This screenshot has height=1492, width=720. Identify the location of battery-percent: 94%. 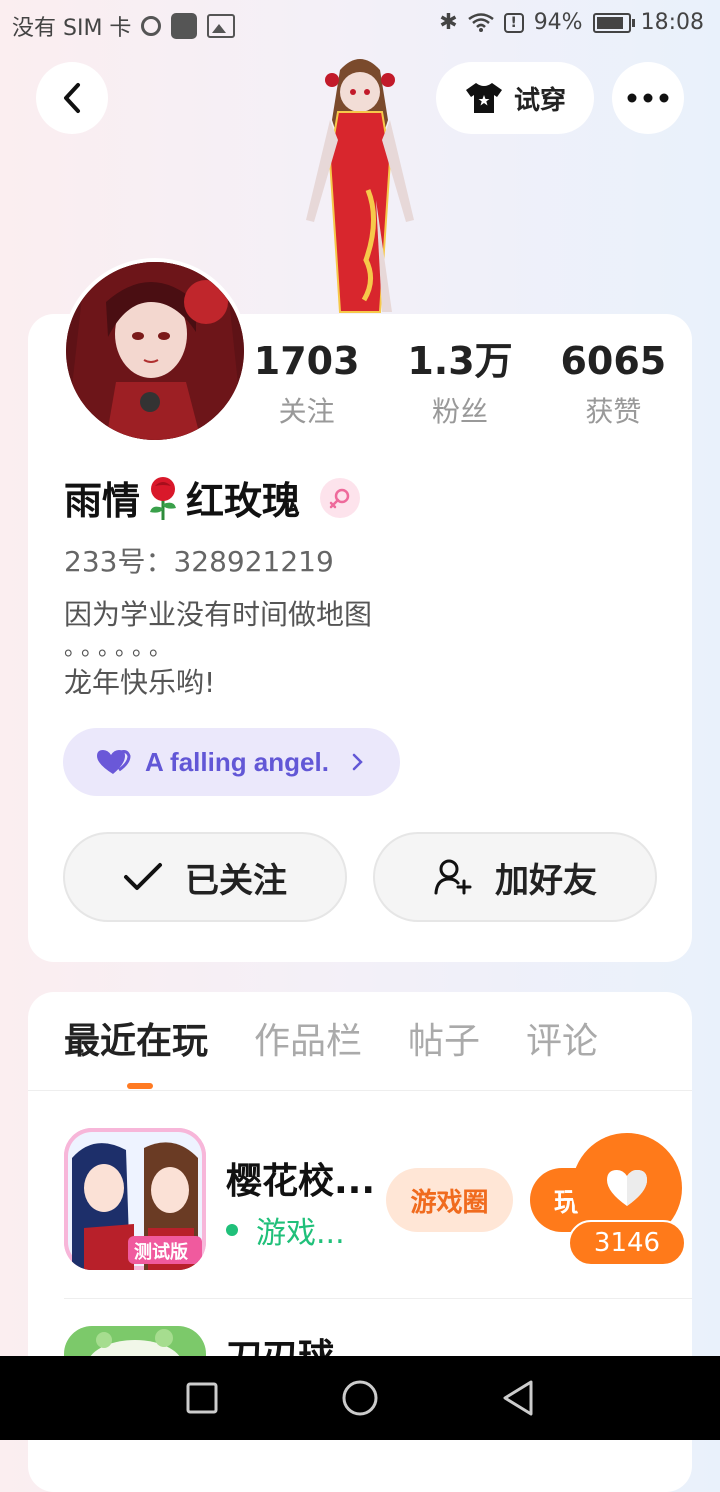
(558, 22).